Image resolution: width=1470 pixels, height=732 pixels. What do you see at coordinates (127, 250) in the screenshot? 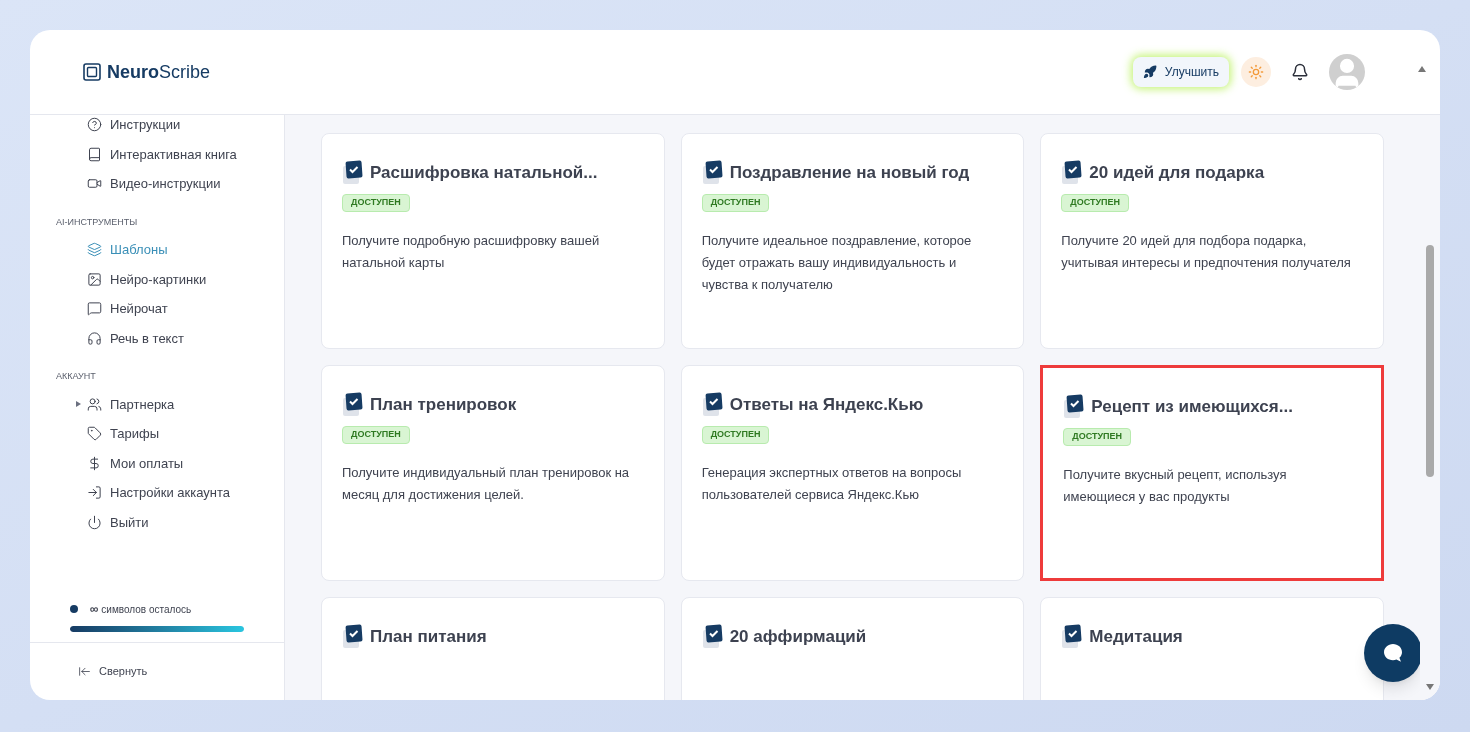
I see `sidebar-item: Шаблоны` at bounding box center [127, 250].